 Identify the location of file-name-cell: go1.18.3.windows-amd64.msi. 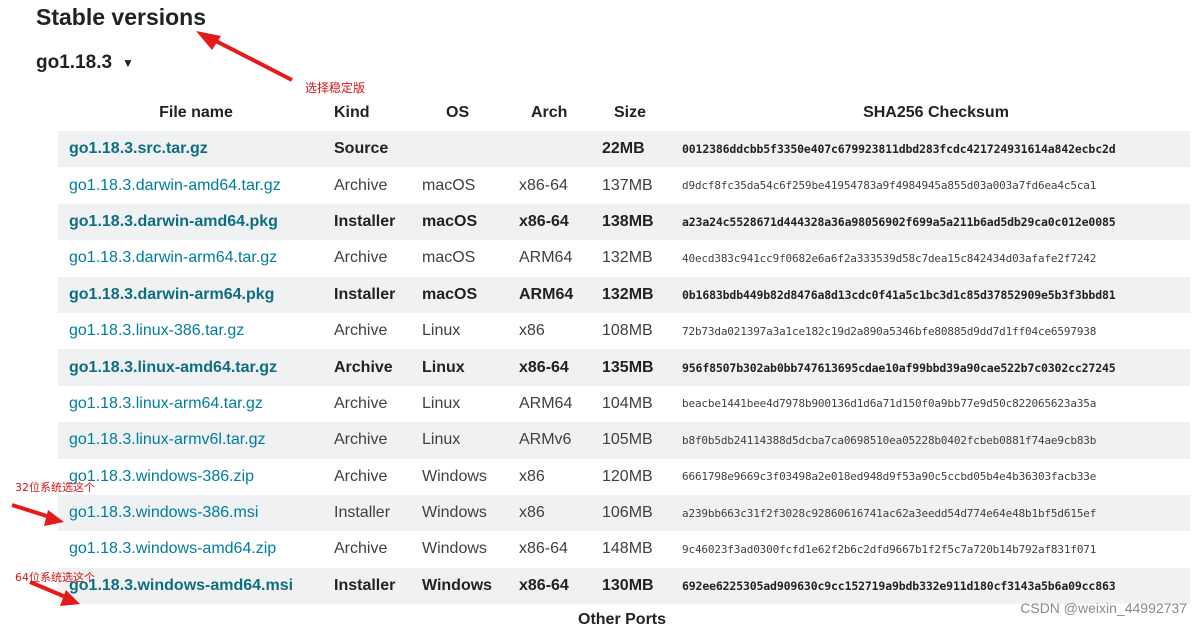
(196, 586).